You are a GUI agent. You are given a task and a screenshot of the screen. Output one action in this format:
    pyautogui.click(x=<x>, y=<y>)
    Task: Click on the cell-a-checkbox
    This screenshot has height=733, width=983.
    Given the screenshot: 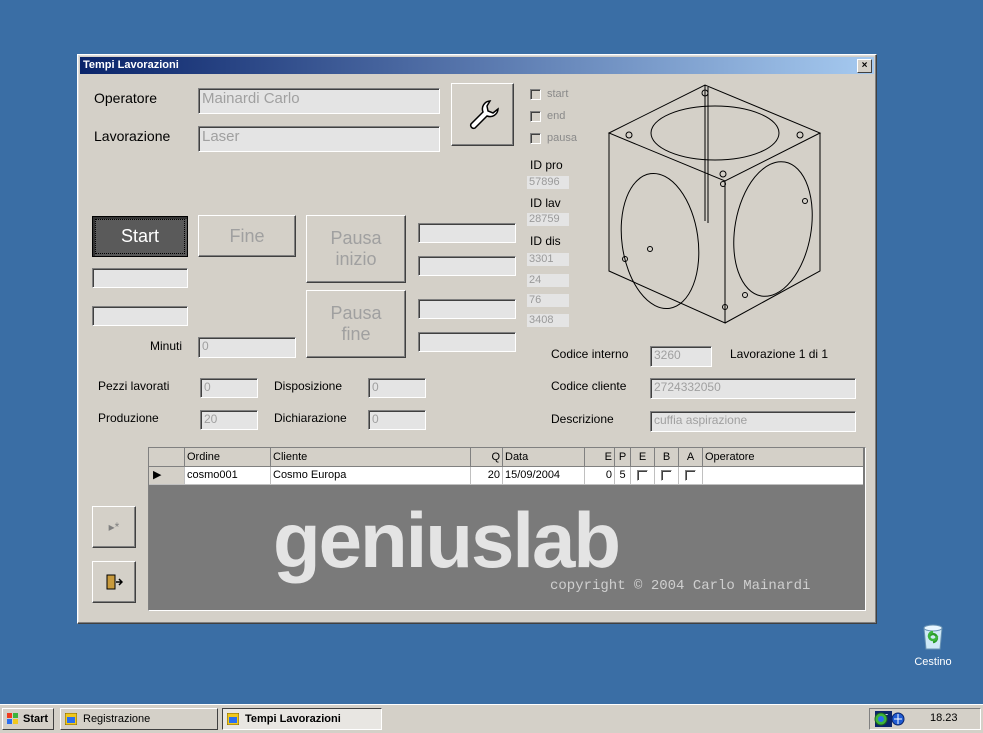 What is the action you would take?
    pyautogui.click(x=690, y=475)
    